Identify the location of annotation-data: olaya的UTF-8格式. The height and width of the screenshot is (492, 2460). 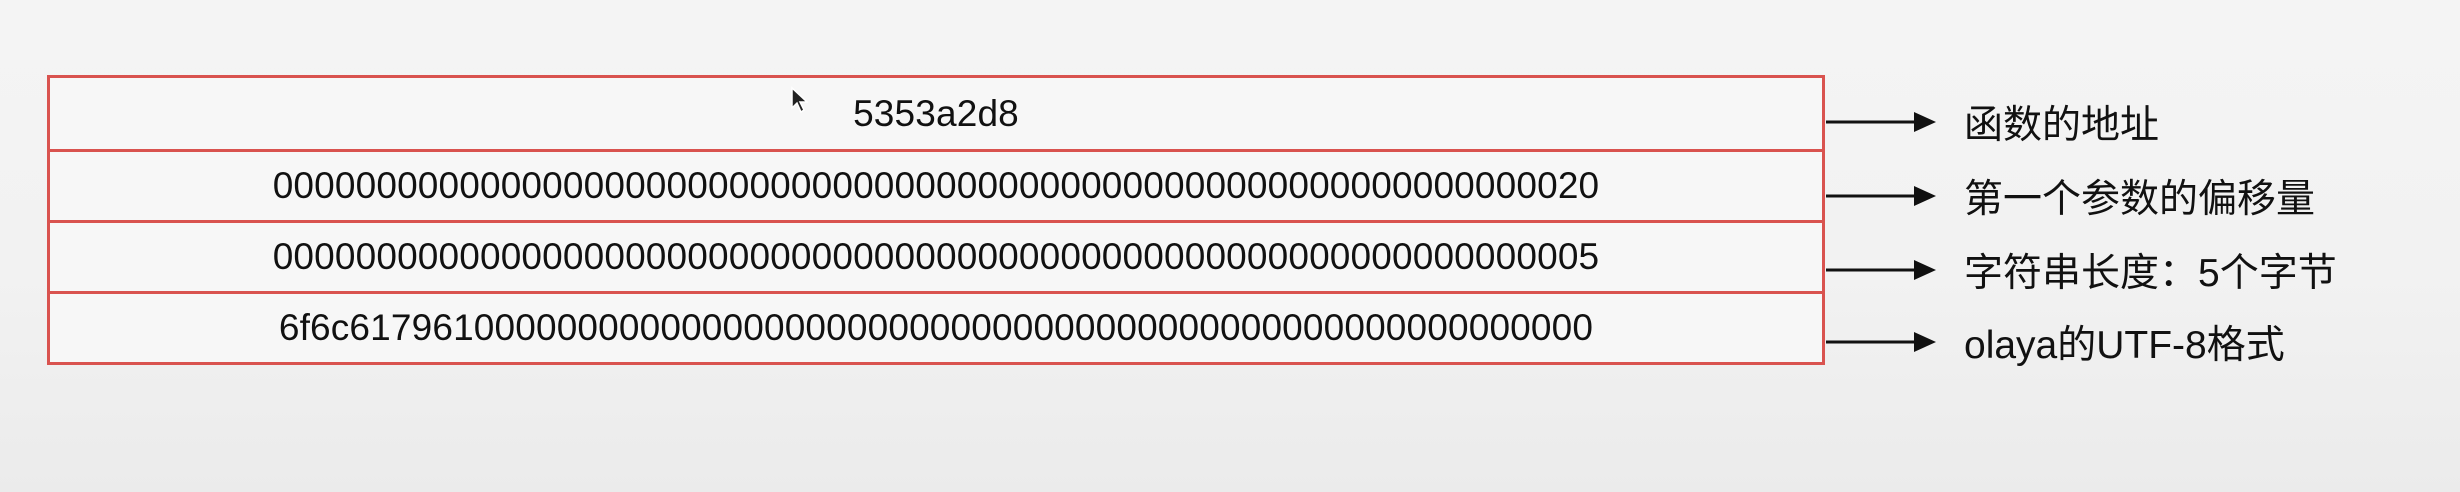
(2055, 341).